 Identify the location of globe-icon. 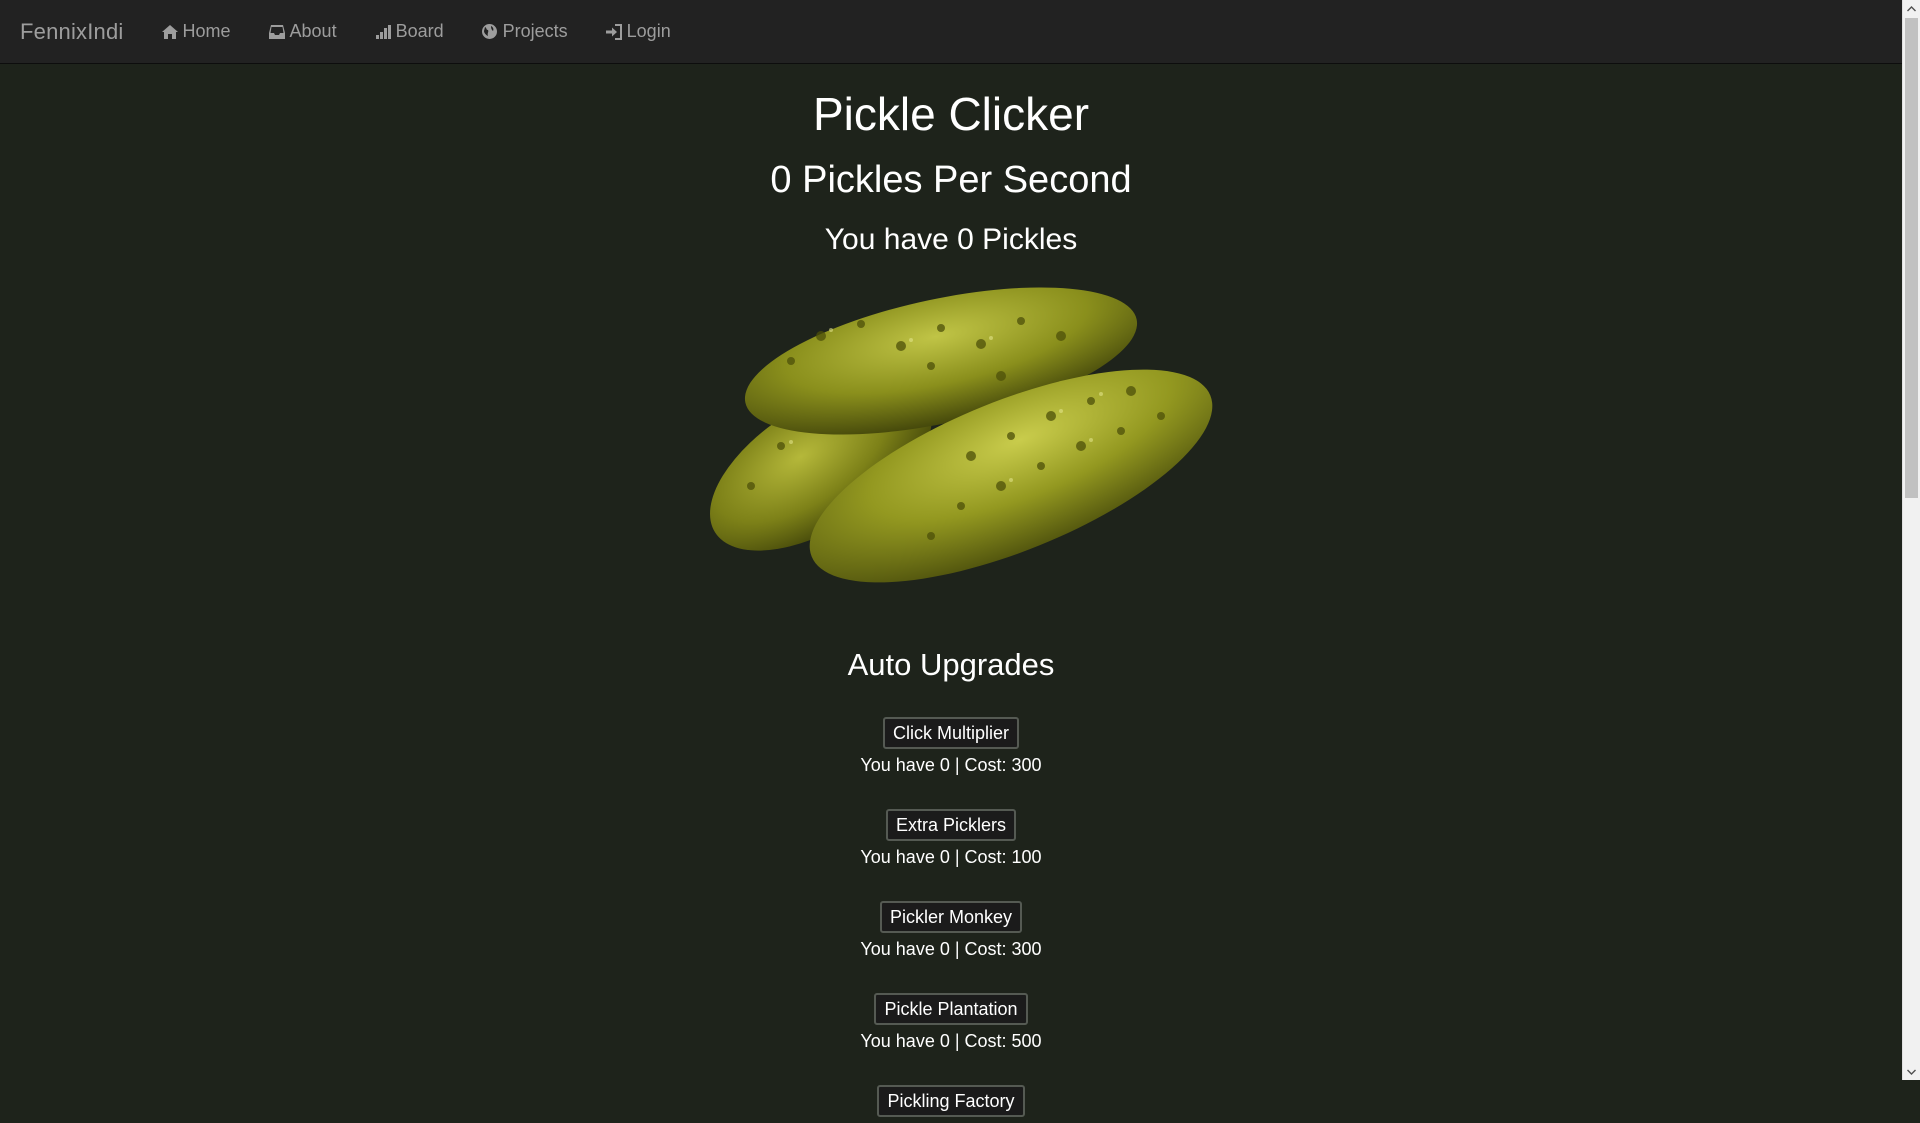
(490, 32).